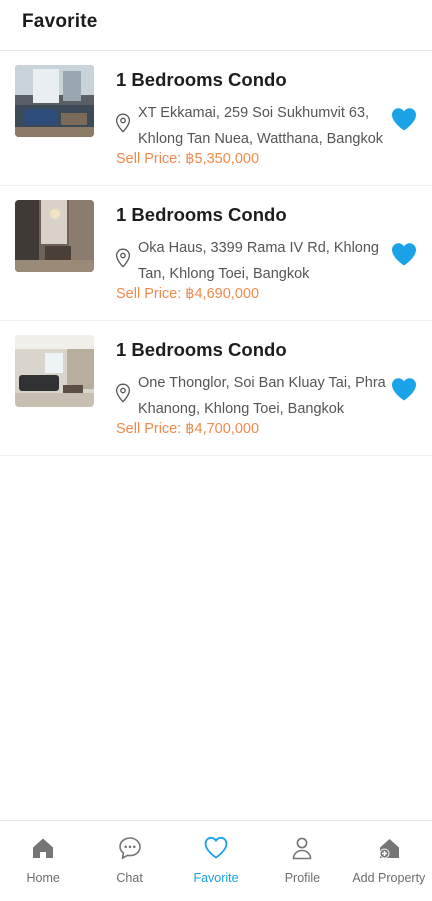  What do you see at coordinates (129, 861) in the screenshot?
I see `tab-chat: Chat` at bounding box center [129, 861].